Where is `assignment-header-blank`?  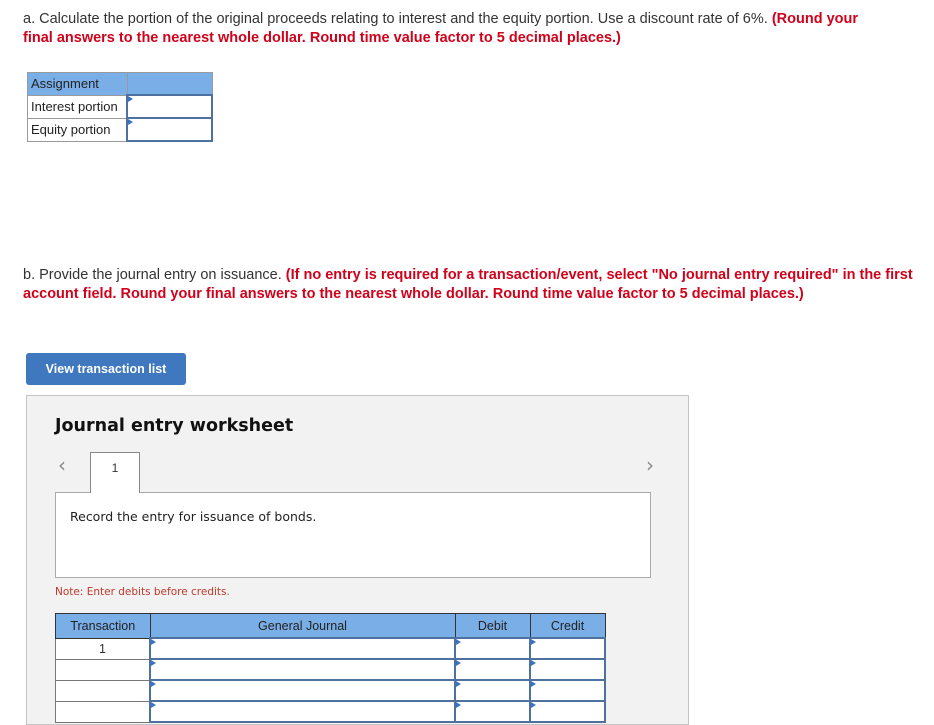
assignment-header-blank is located at coordinates (169, 84).